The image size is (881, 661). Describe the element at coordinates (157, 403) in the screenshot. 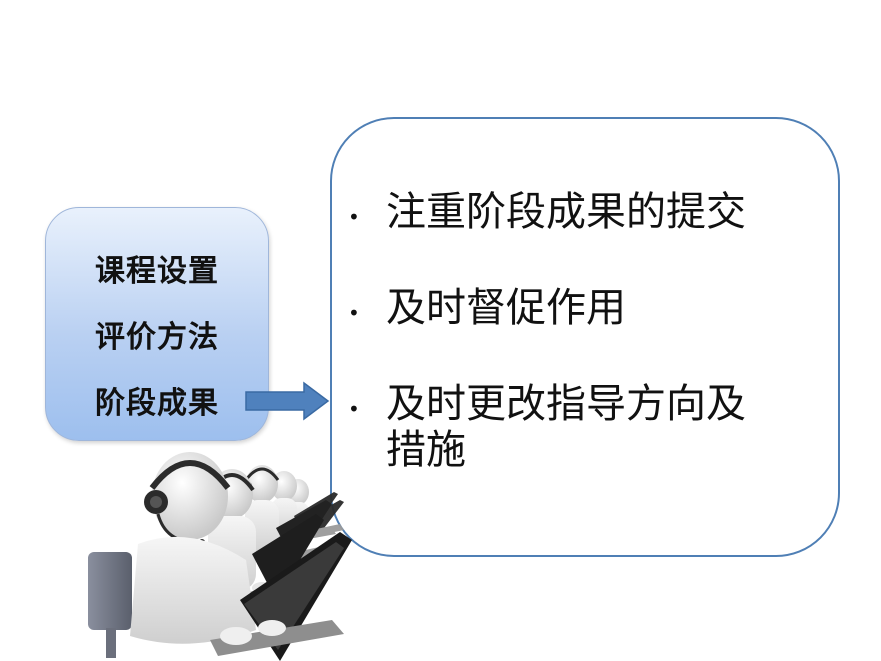

I see `left-item-stage-result: 阶段成果` at that location.